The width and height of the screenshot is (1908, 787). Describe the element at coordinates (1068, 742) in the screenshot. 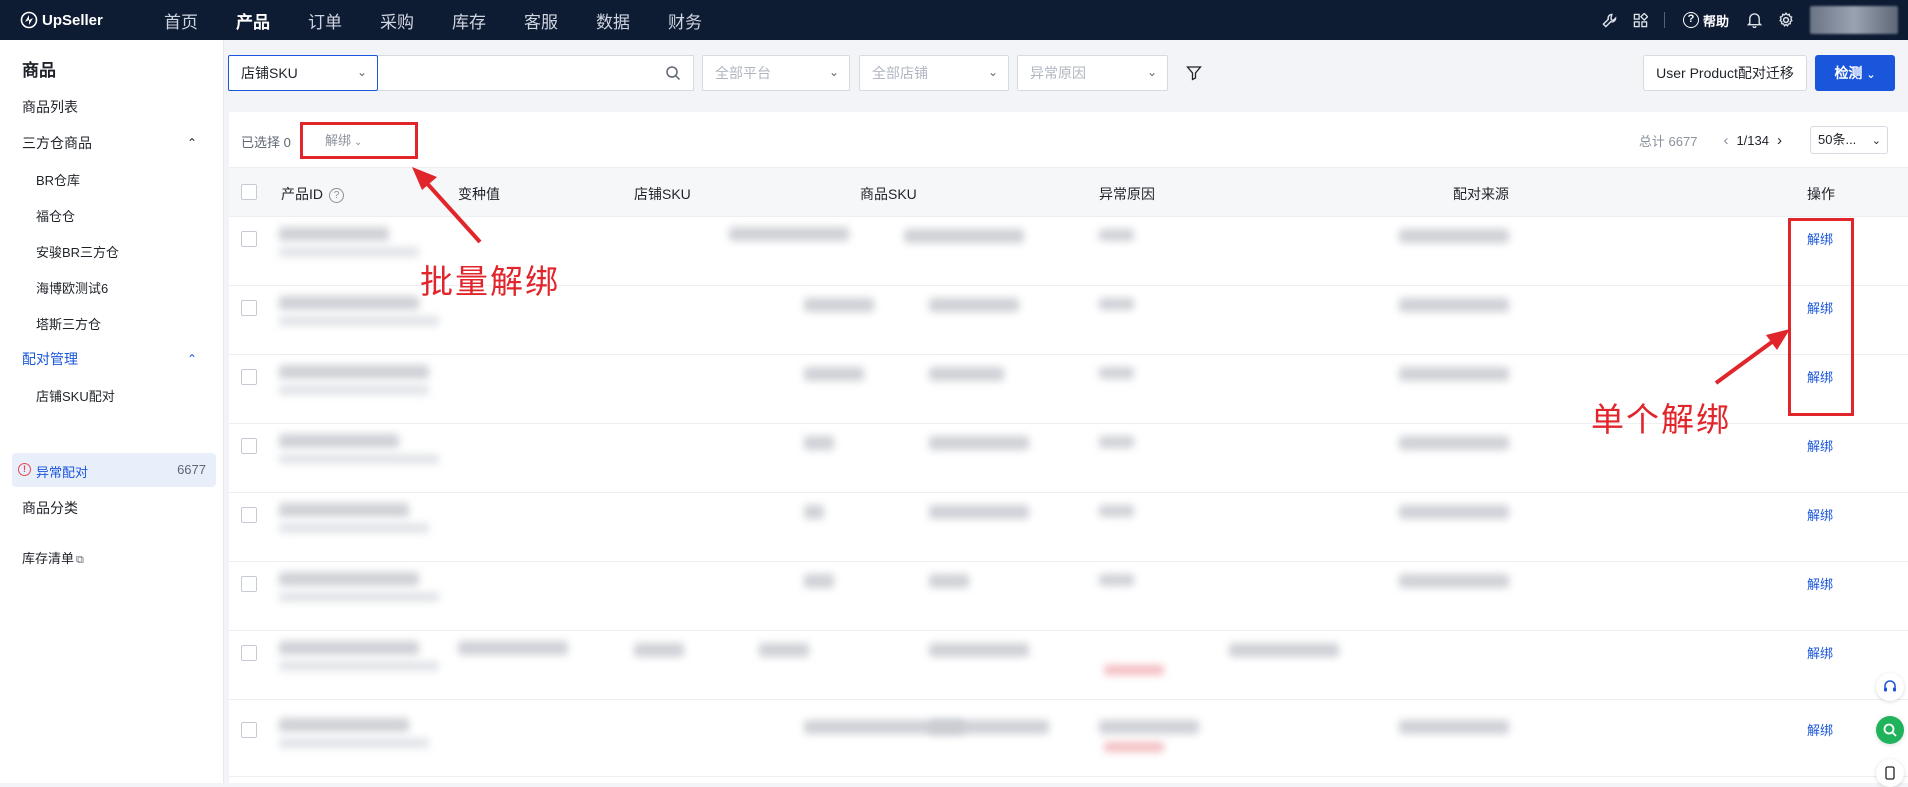

I see `table-row: 解绑` at that location.